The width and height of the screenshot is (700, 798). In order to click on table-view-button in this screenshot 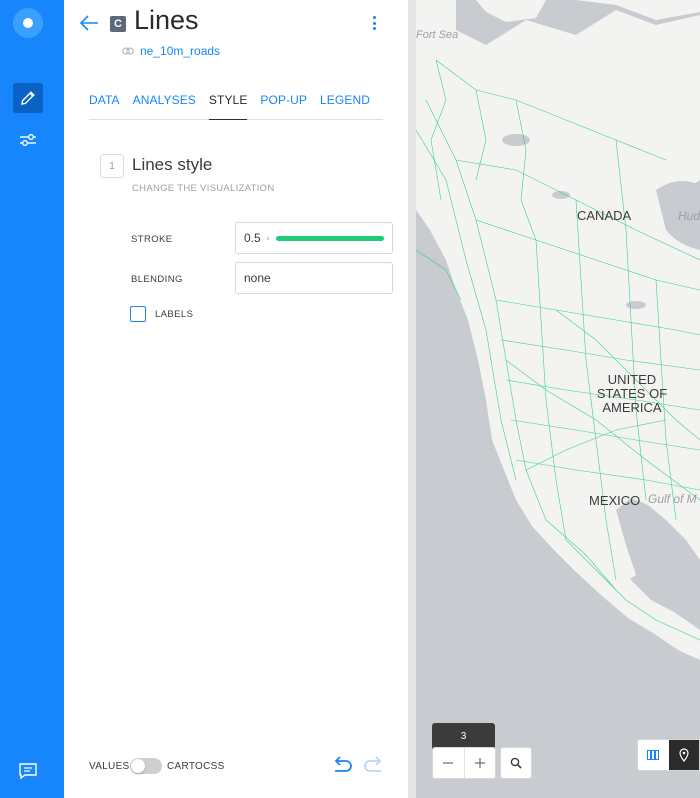, I will do `click(653, 755)`.